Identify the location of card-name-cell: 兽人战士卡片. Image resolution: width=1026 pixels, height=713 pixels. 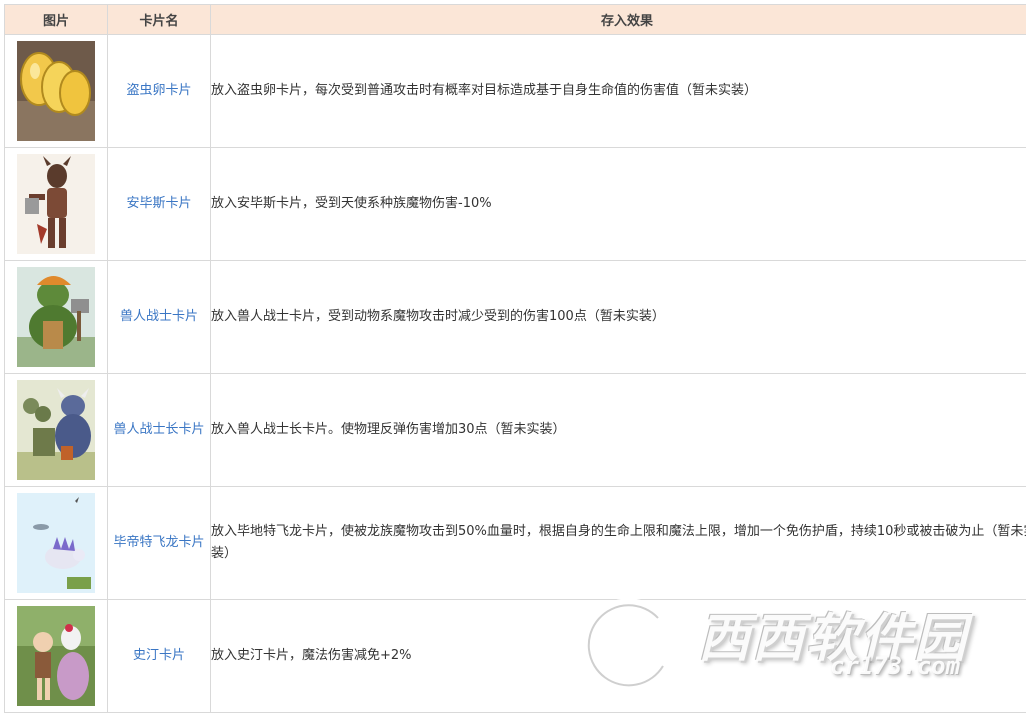
(159, 317).